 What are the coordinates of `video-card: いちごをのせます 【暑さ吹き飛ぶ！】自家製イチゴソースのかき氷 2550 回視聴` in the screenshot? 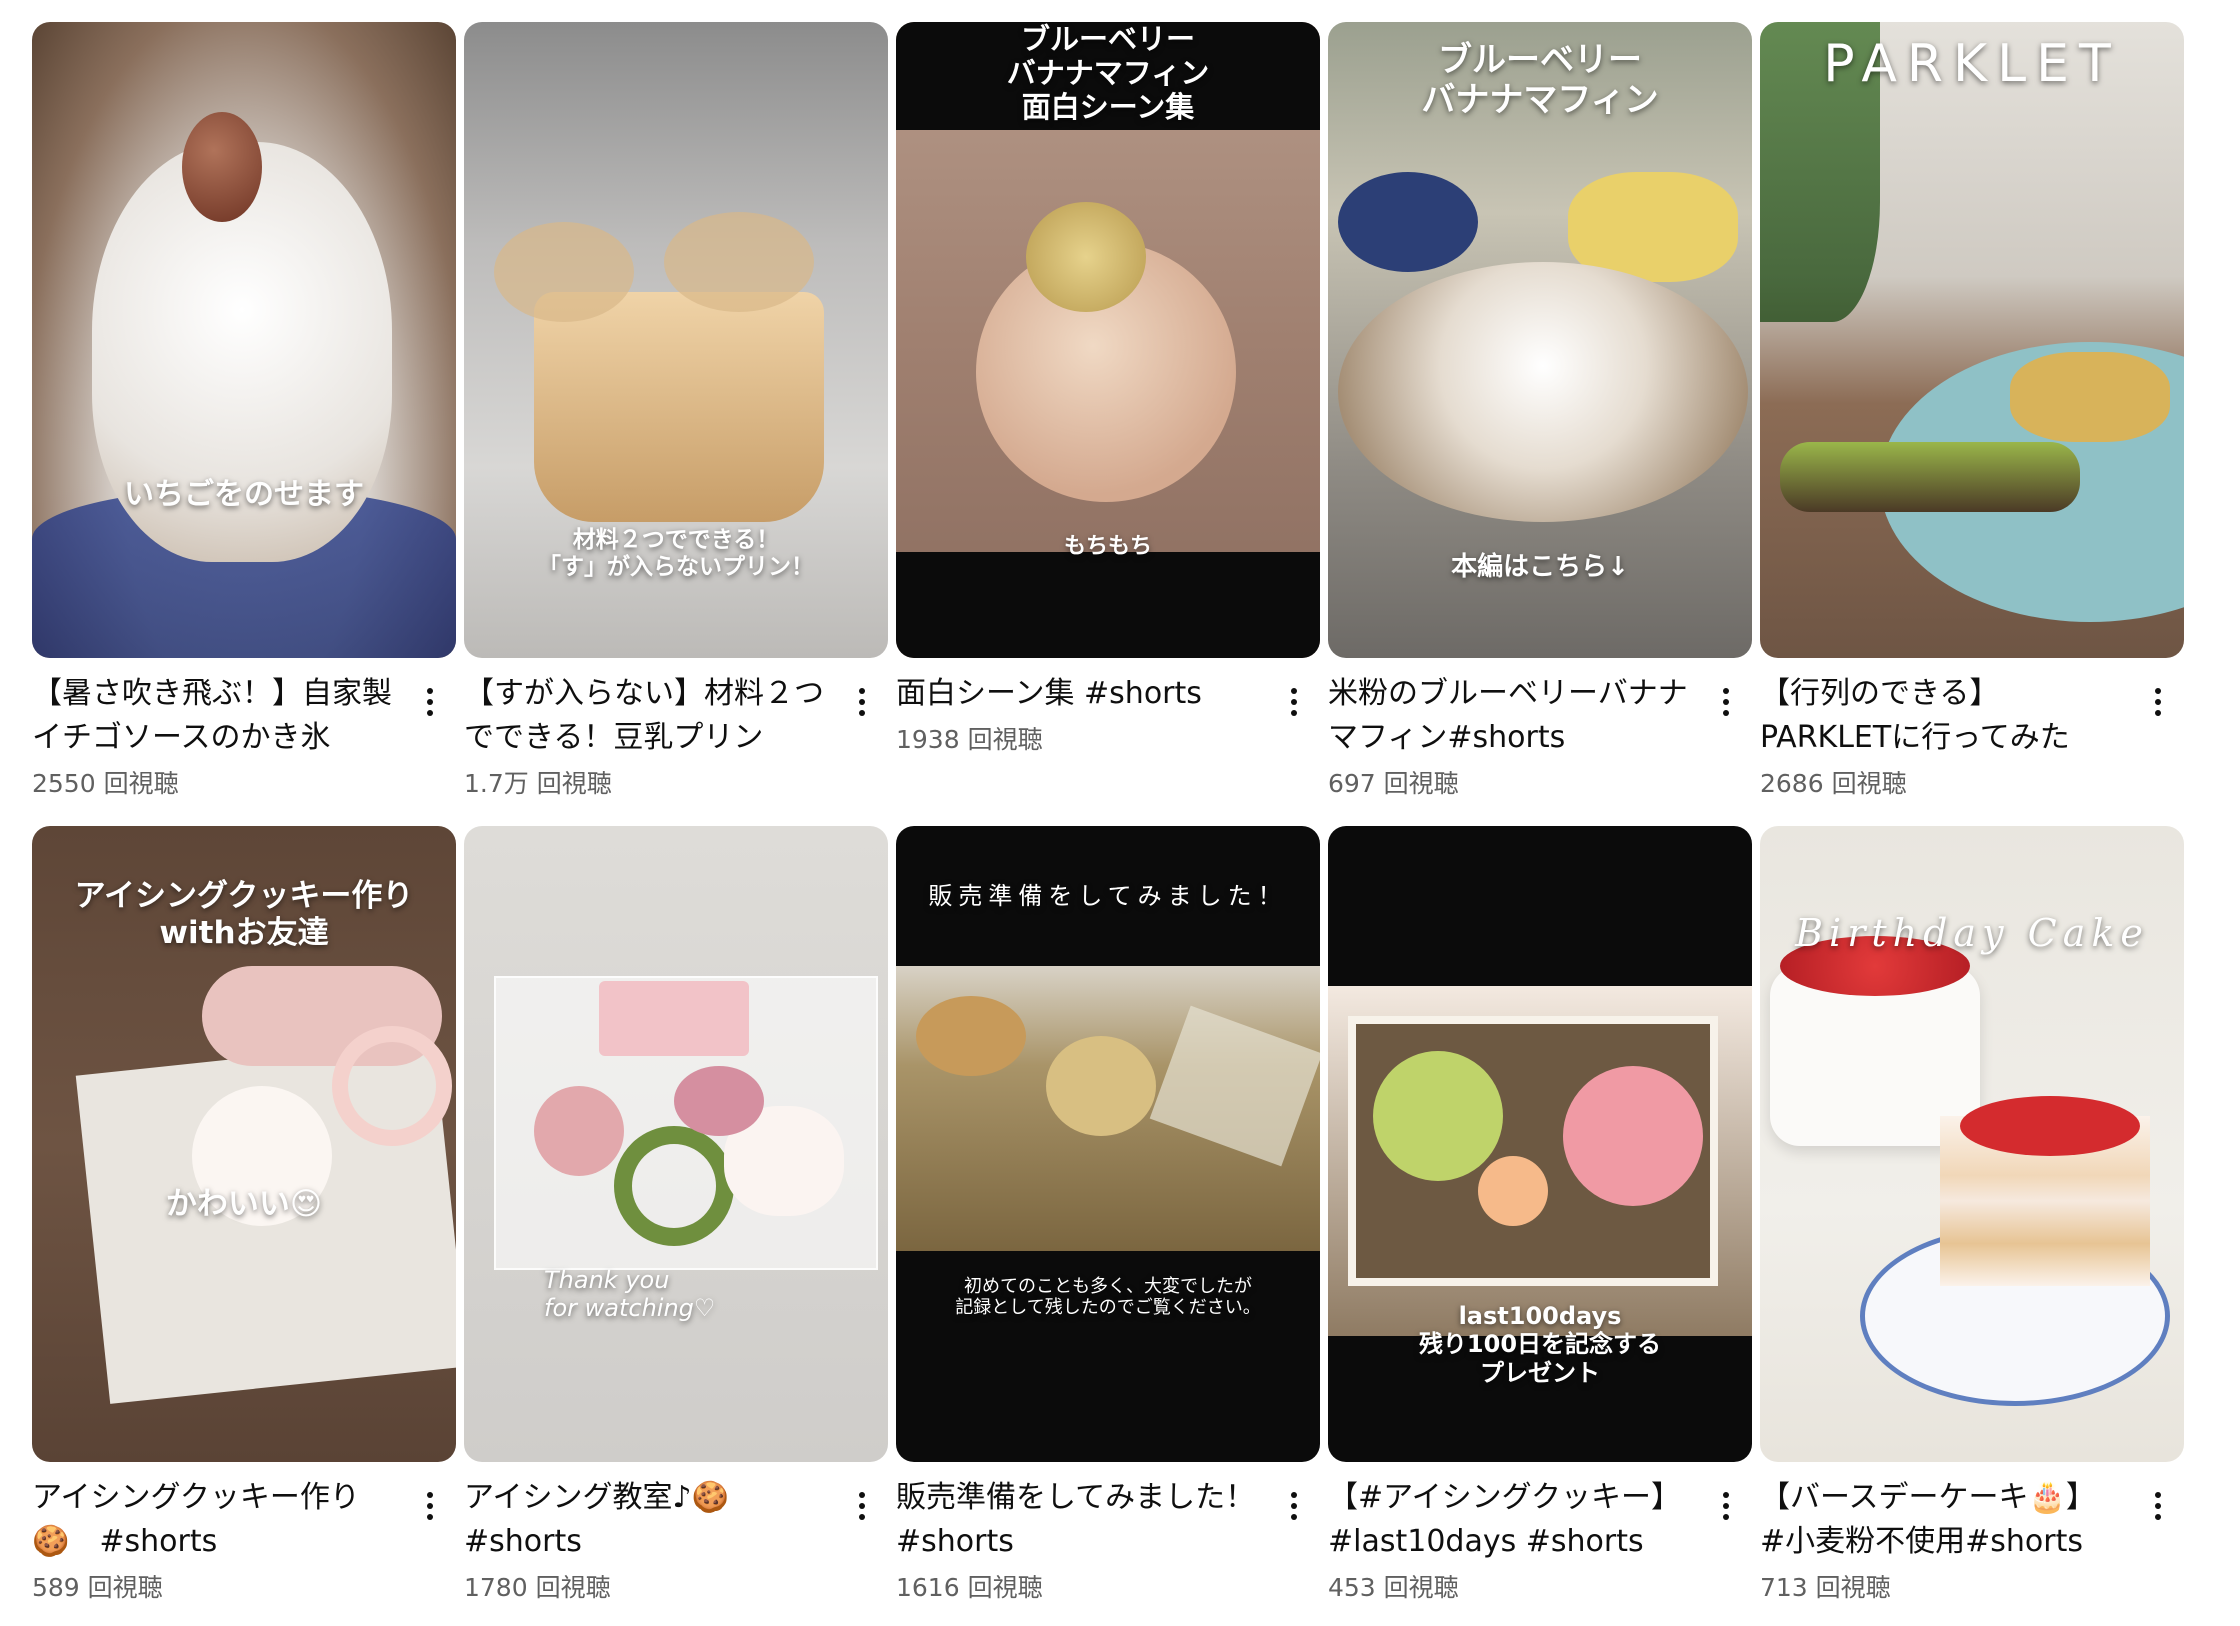 It's located at (244, 422).